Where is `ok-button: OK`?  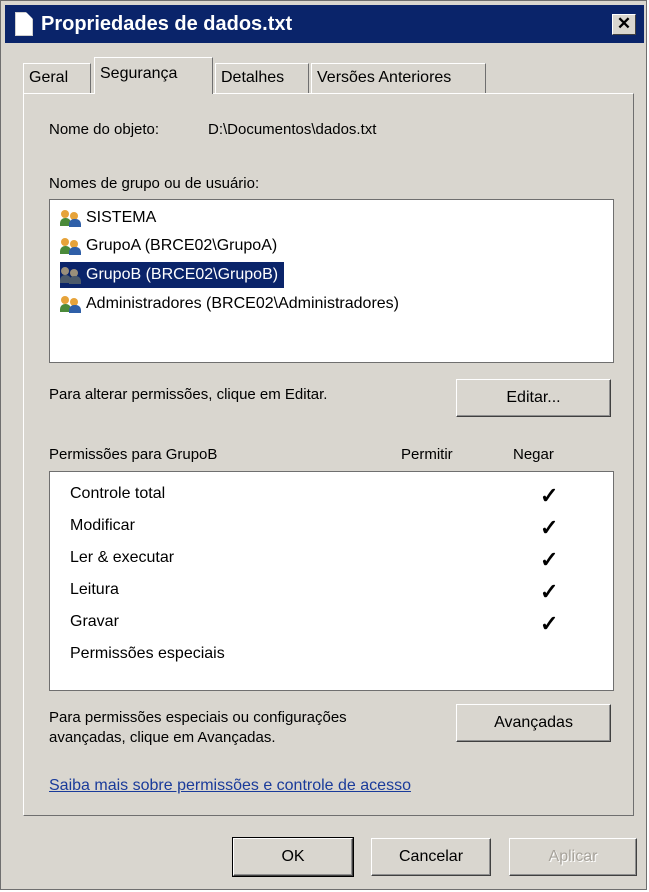
ok-button: OK is located at coordinates (293, 857).